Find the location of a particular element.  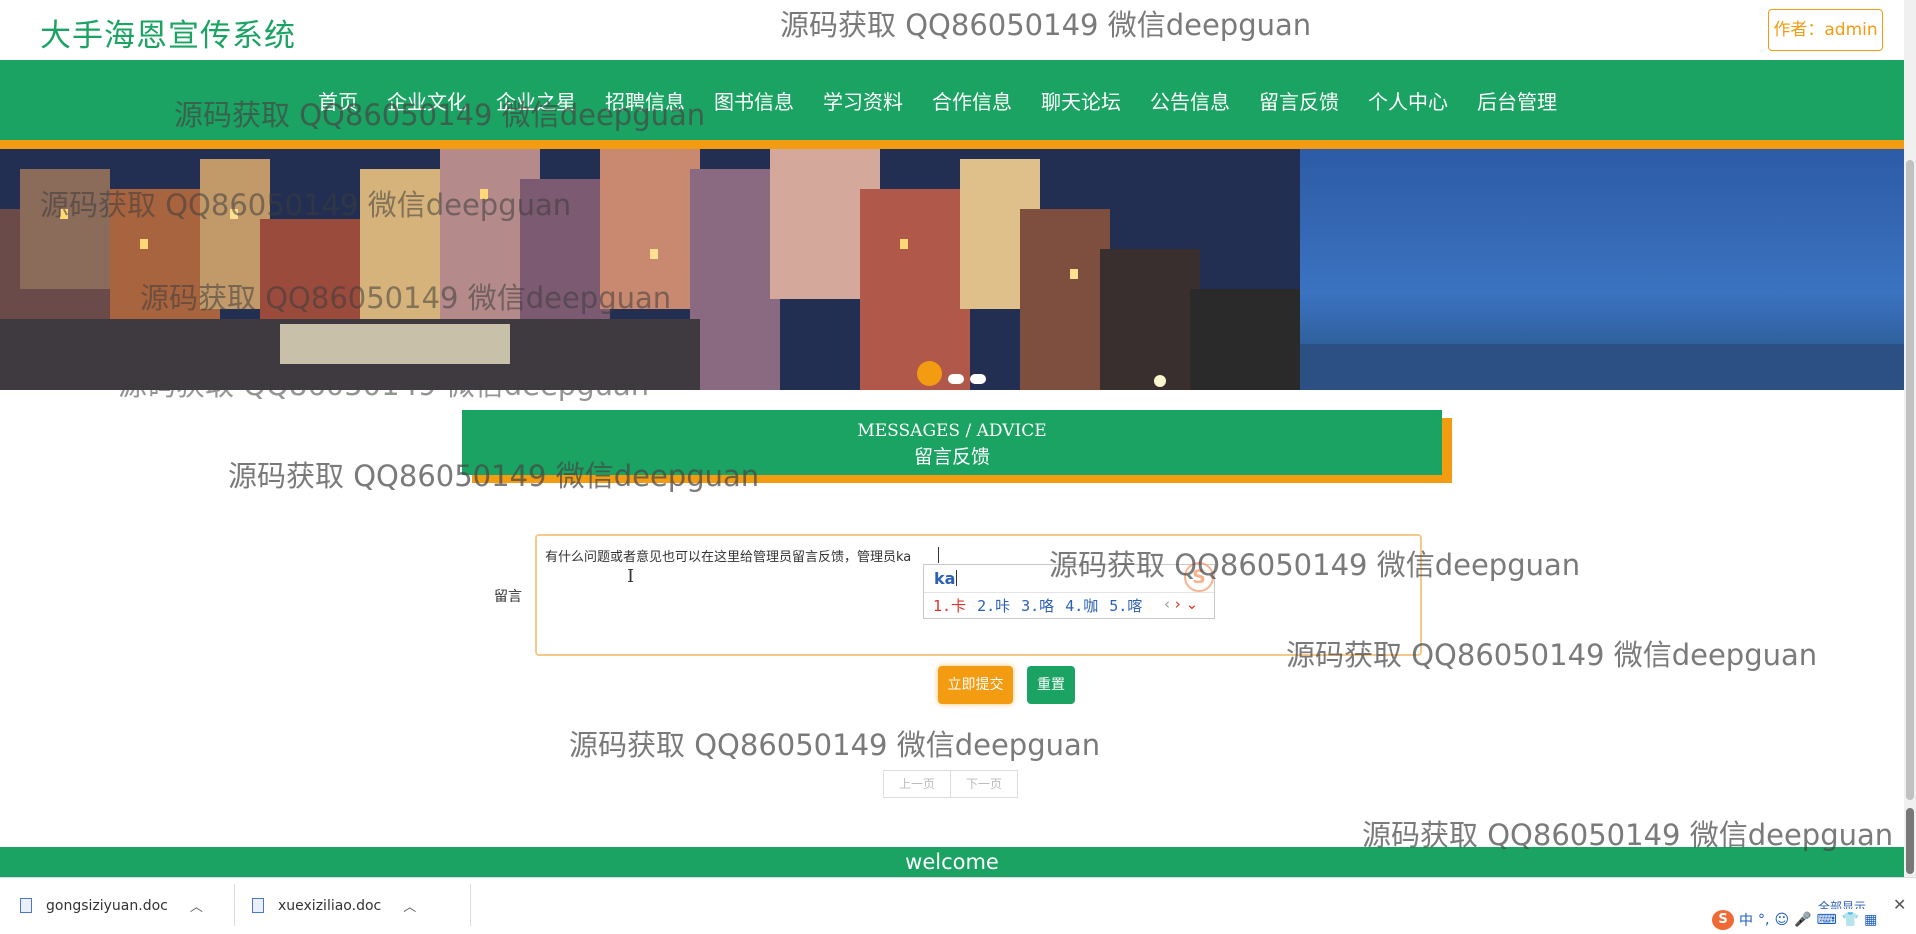

ime-language-toggle: 中 is located at coordinates (1746, 920).